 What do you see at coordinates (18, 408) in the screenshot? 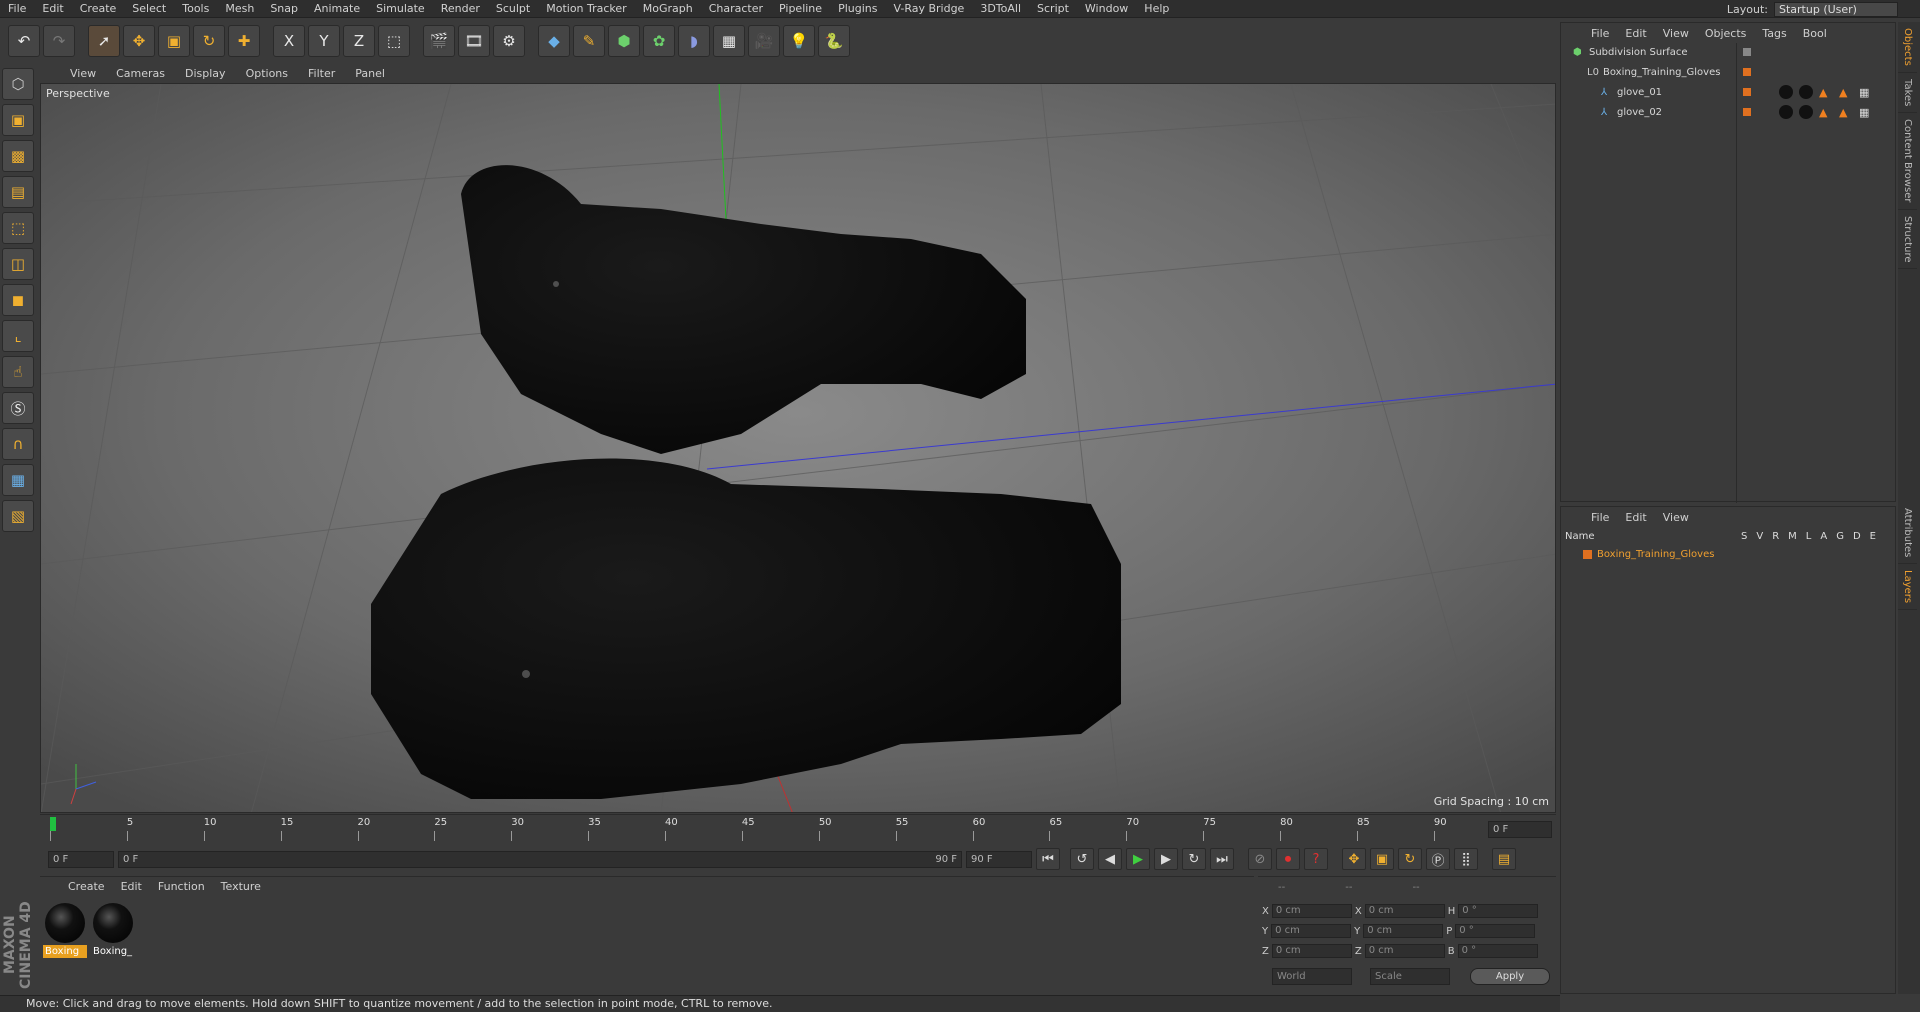
I see `solo-mode-icon: Ⓢ` at bounding box center [18, 408].